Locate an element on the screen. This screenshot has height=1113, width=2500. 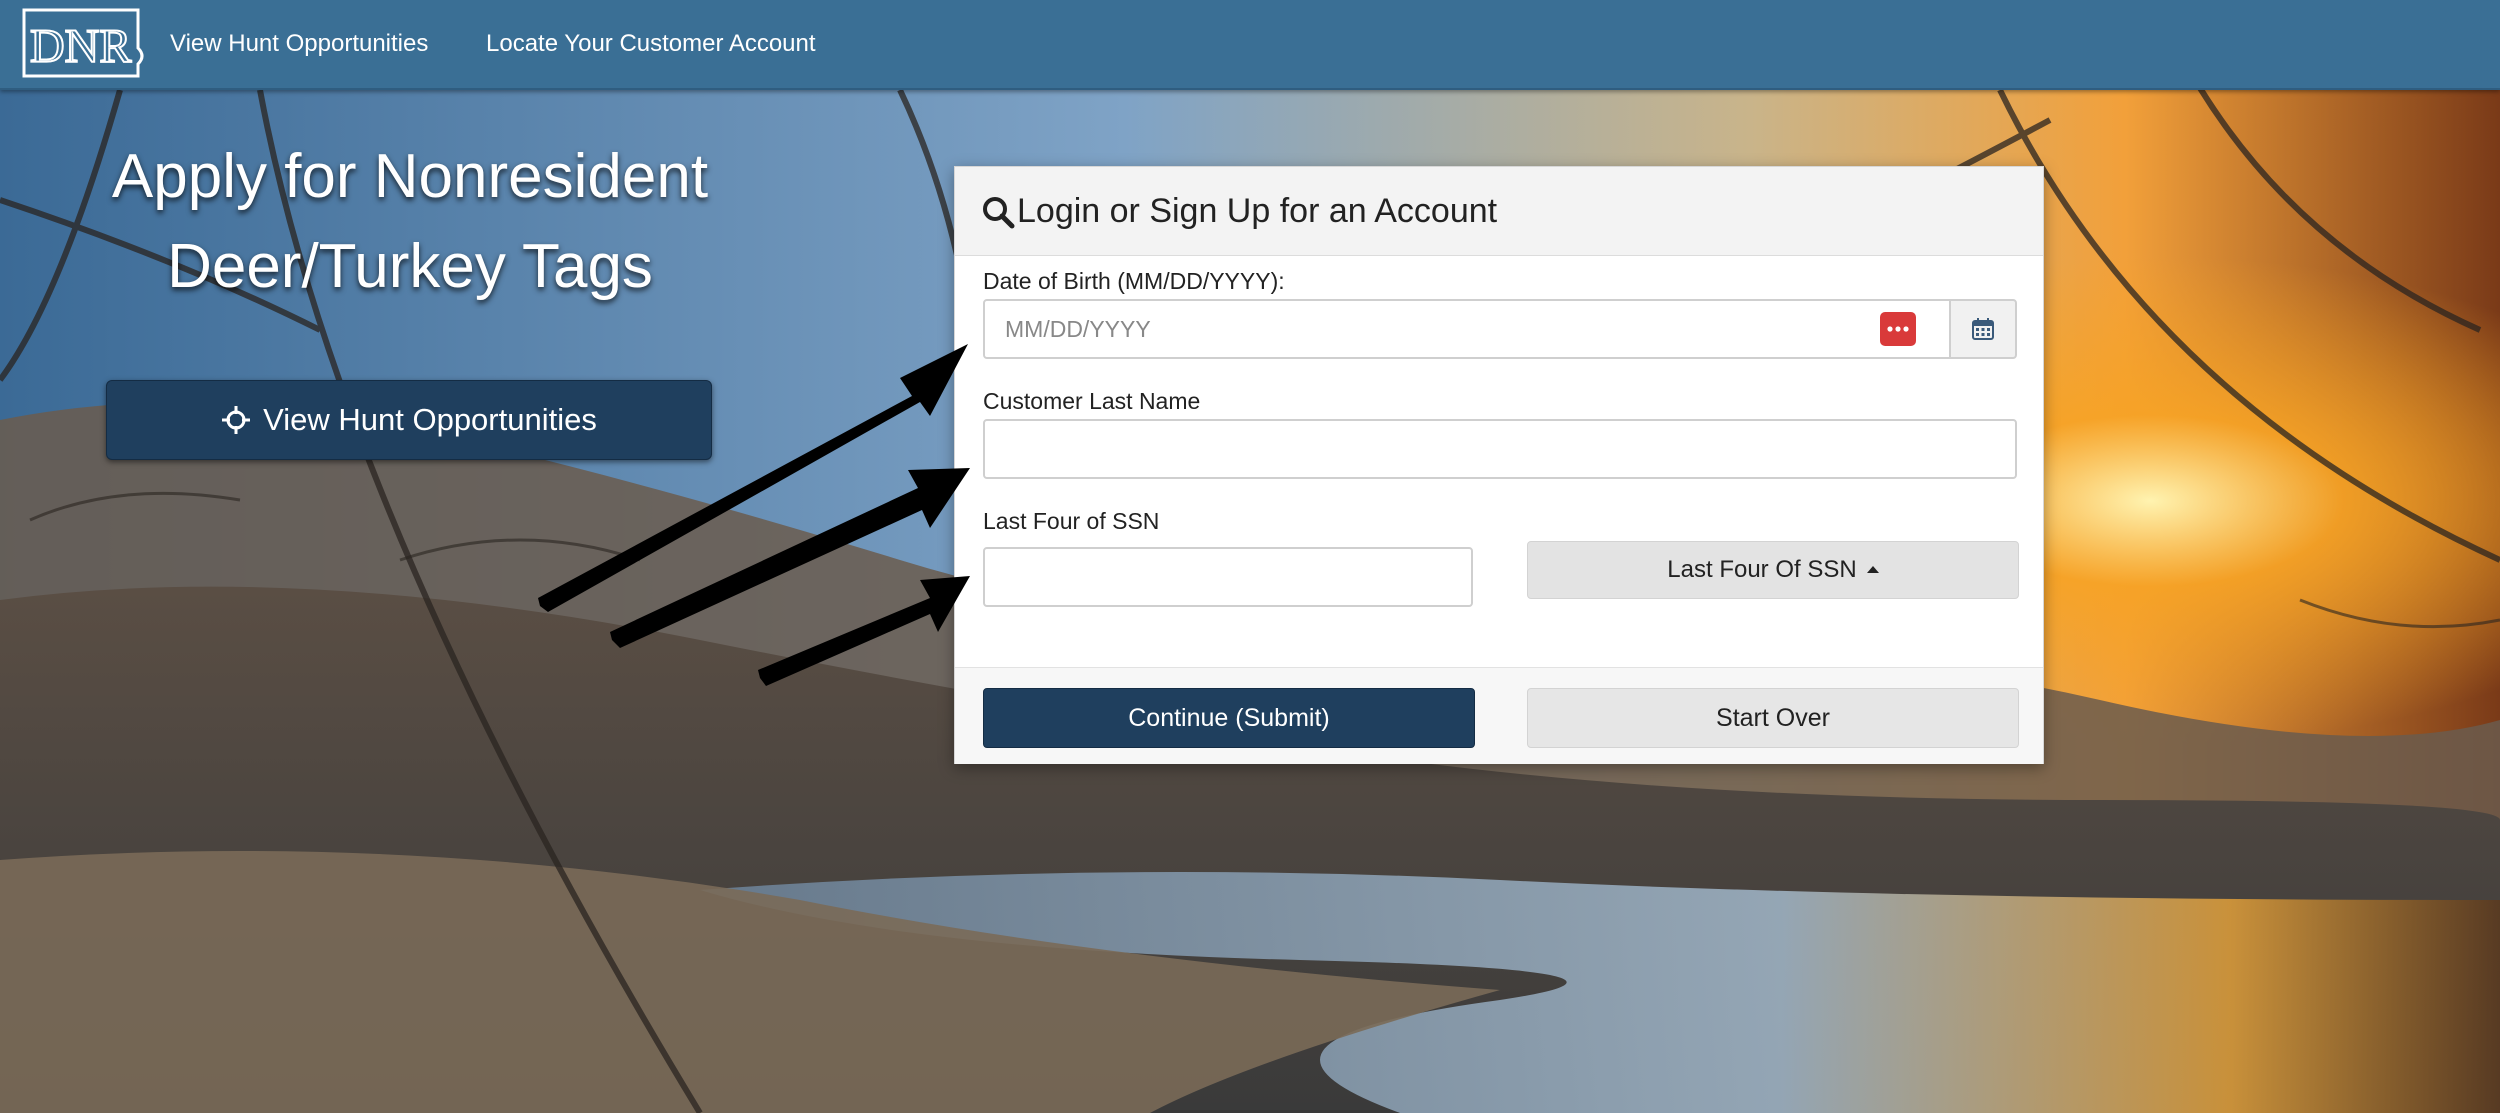
dob-label: Date of Birth (MM/DD/YYYY): is located at coordinates (1134, 281).